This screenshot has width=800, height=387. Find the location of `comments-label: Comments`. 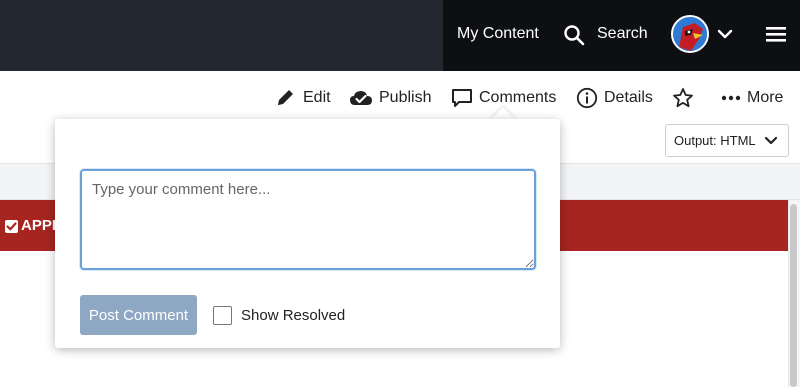

comments-label: Comments is located at coordinates (518, 97).